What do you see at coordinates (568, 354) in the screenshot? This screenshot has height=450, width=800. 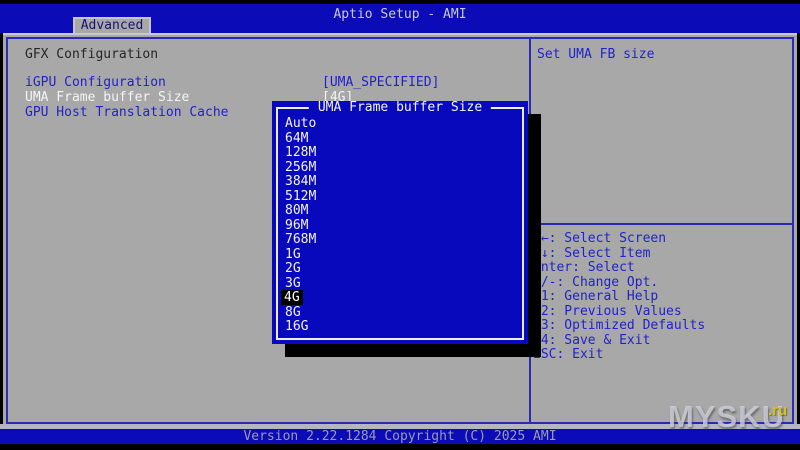 I see `help-key-line: ESC: Exit` at bounding box center [568, 354].